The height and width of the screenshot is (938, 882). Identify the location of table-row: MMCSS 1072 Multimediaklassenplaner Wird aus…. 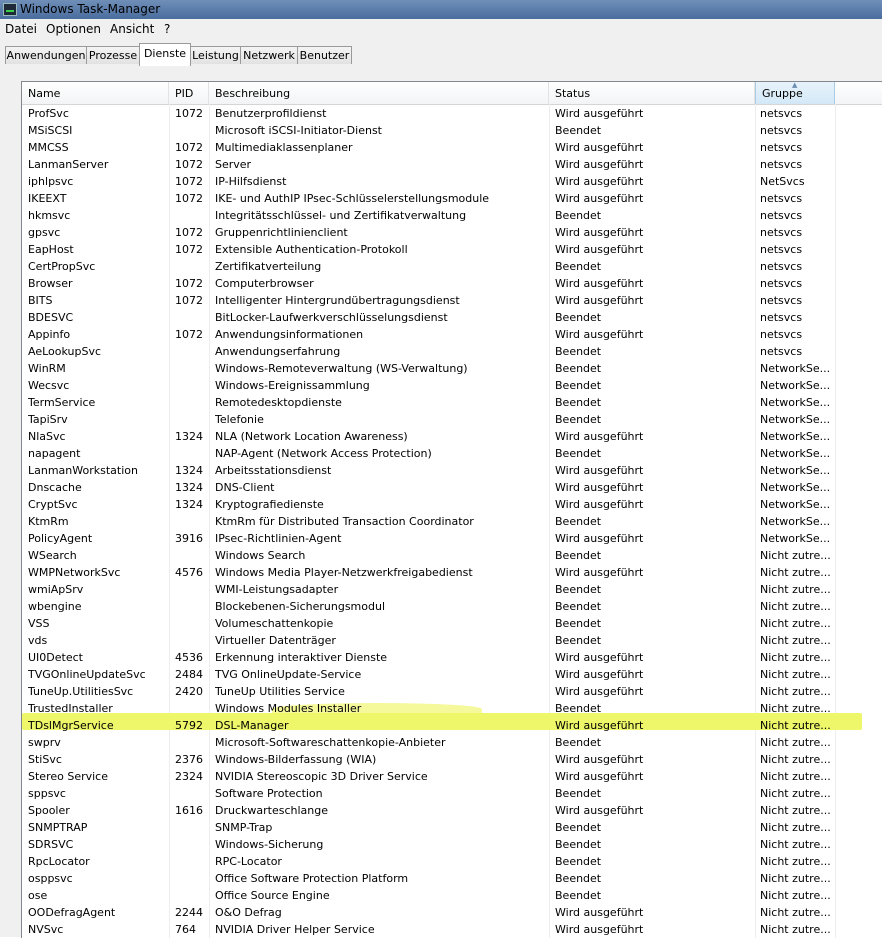
(452, 147).